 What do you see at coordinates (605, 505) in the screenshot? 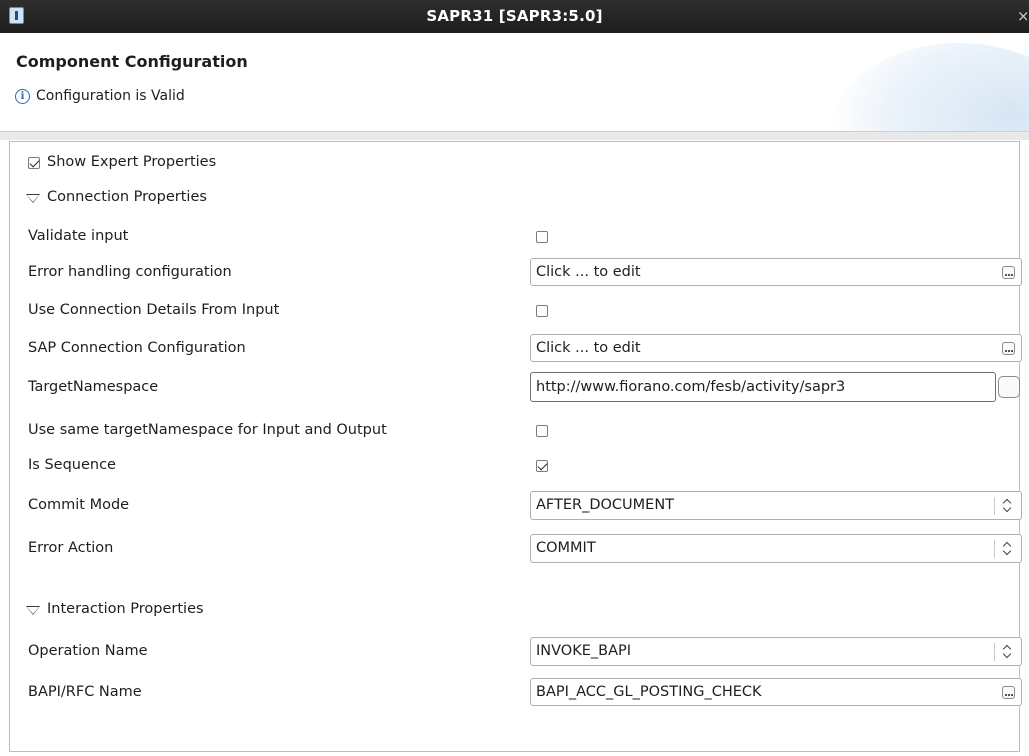
I see `select-value: AFTER_DOCUMENT` at bounding box center [605, 505].